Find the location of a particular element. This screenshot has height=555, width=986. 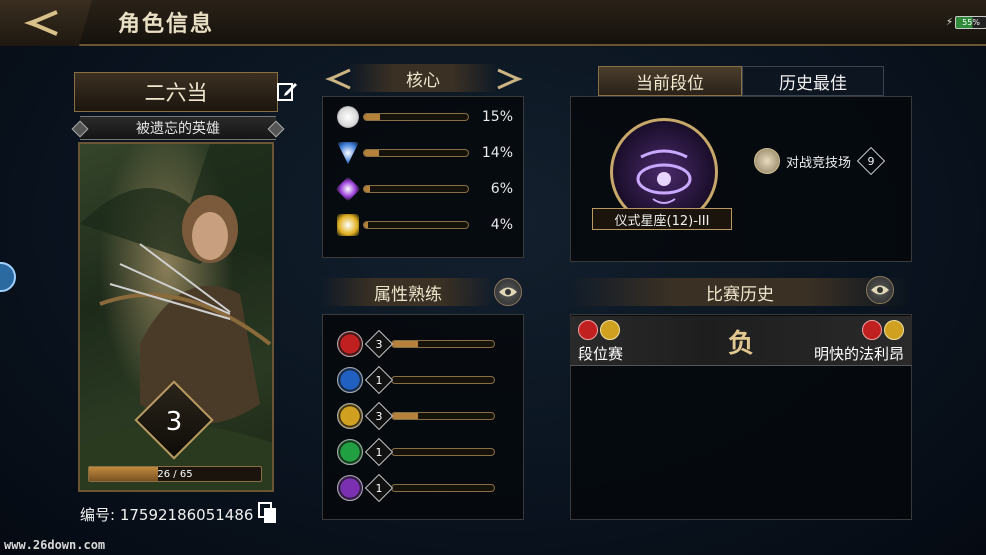

plate-ornament-right is located at coordinates (276, 129).